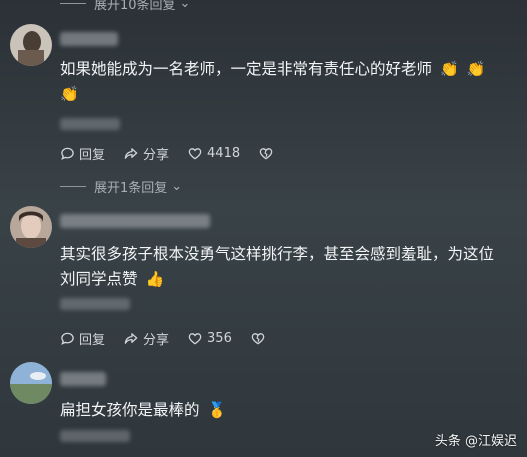 The height and width of the screenshot is (457, 527). I want to click on comment-actions: 回复 分享 356, so click(174, 338).